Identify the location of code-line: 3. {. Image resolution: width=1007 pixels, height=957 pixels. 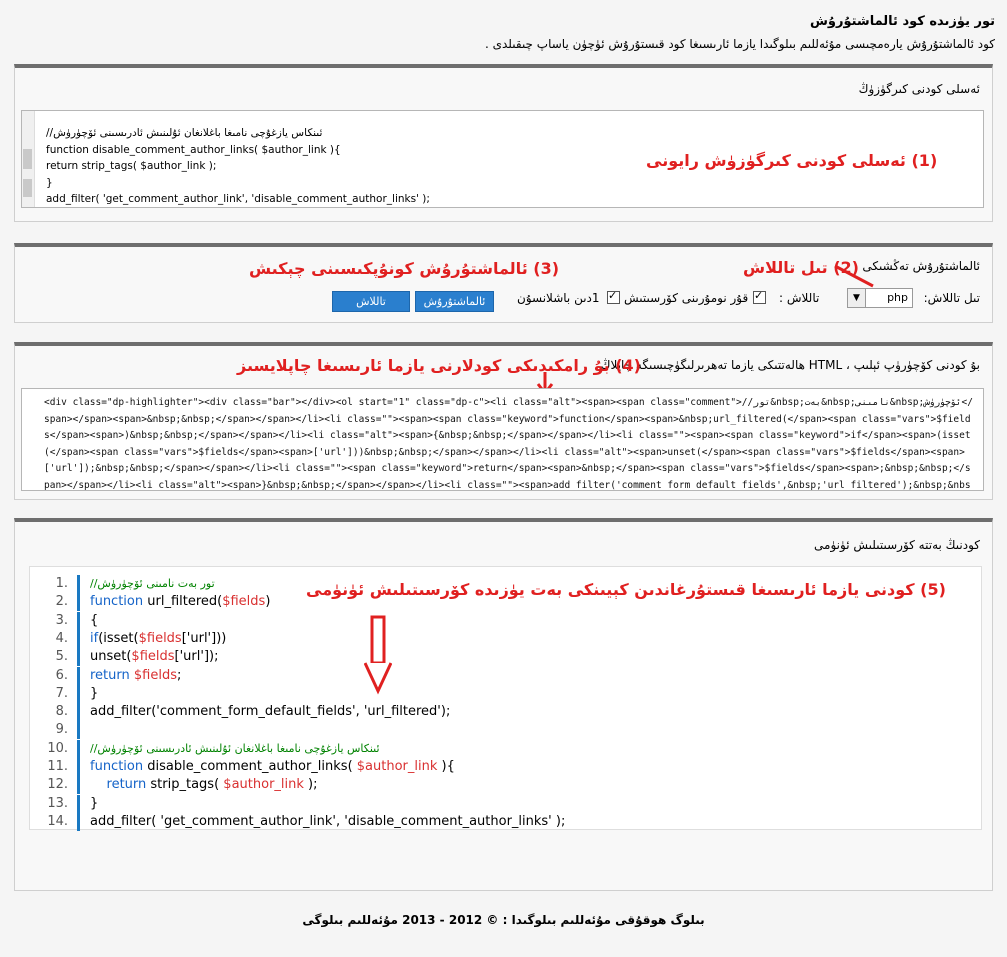
(505, 620).